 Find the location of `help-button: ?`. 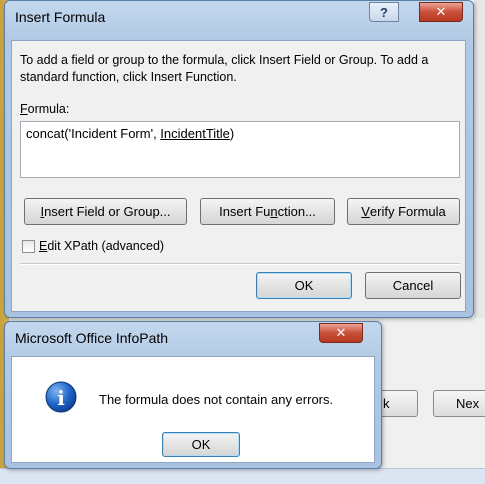

help-button: ? is located at coordinates (384, 12).